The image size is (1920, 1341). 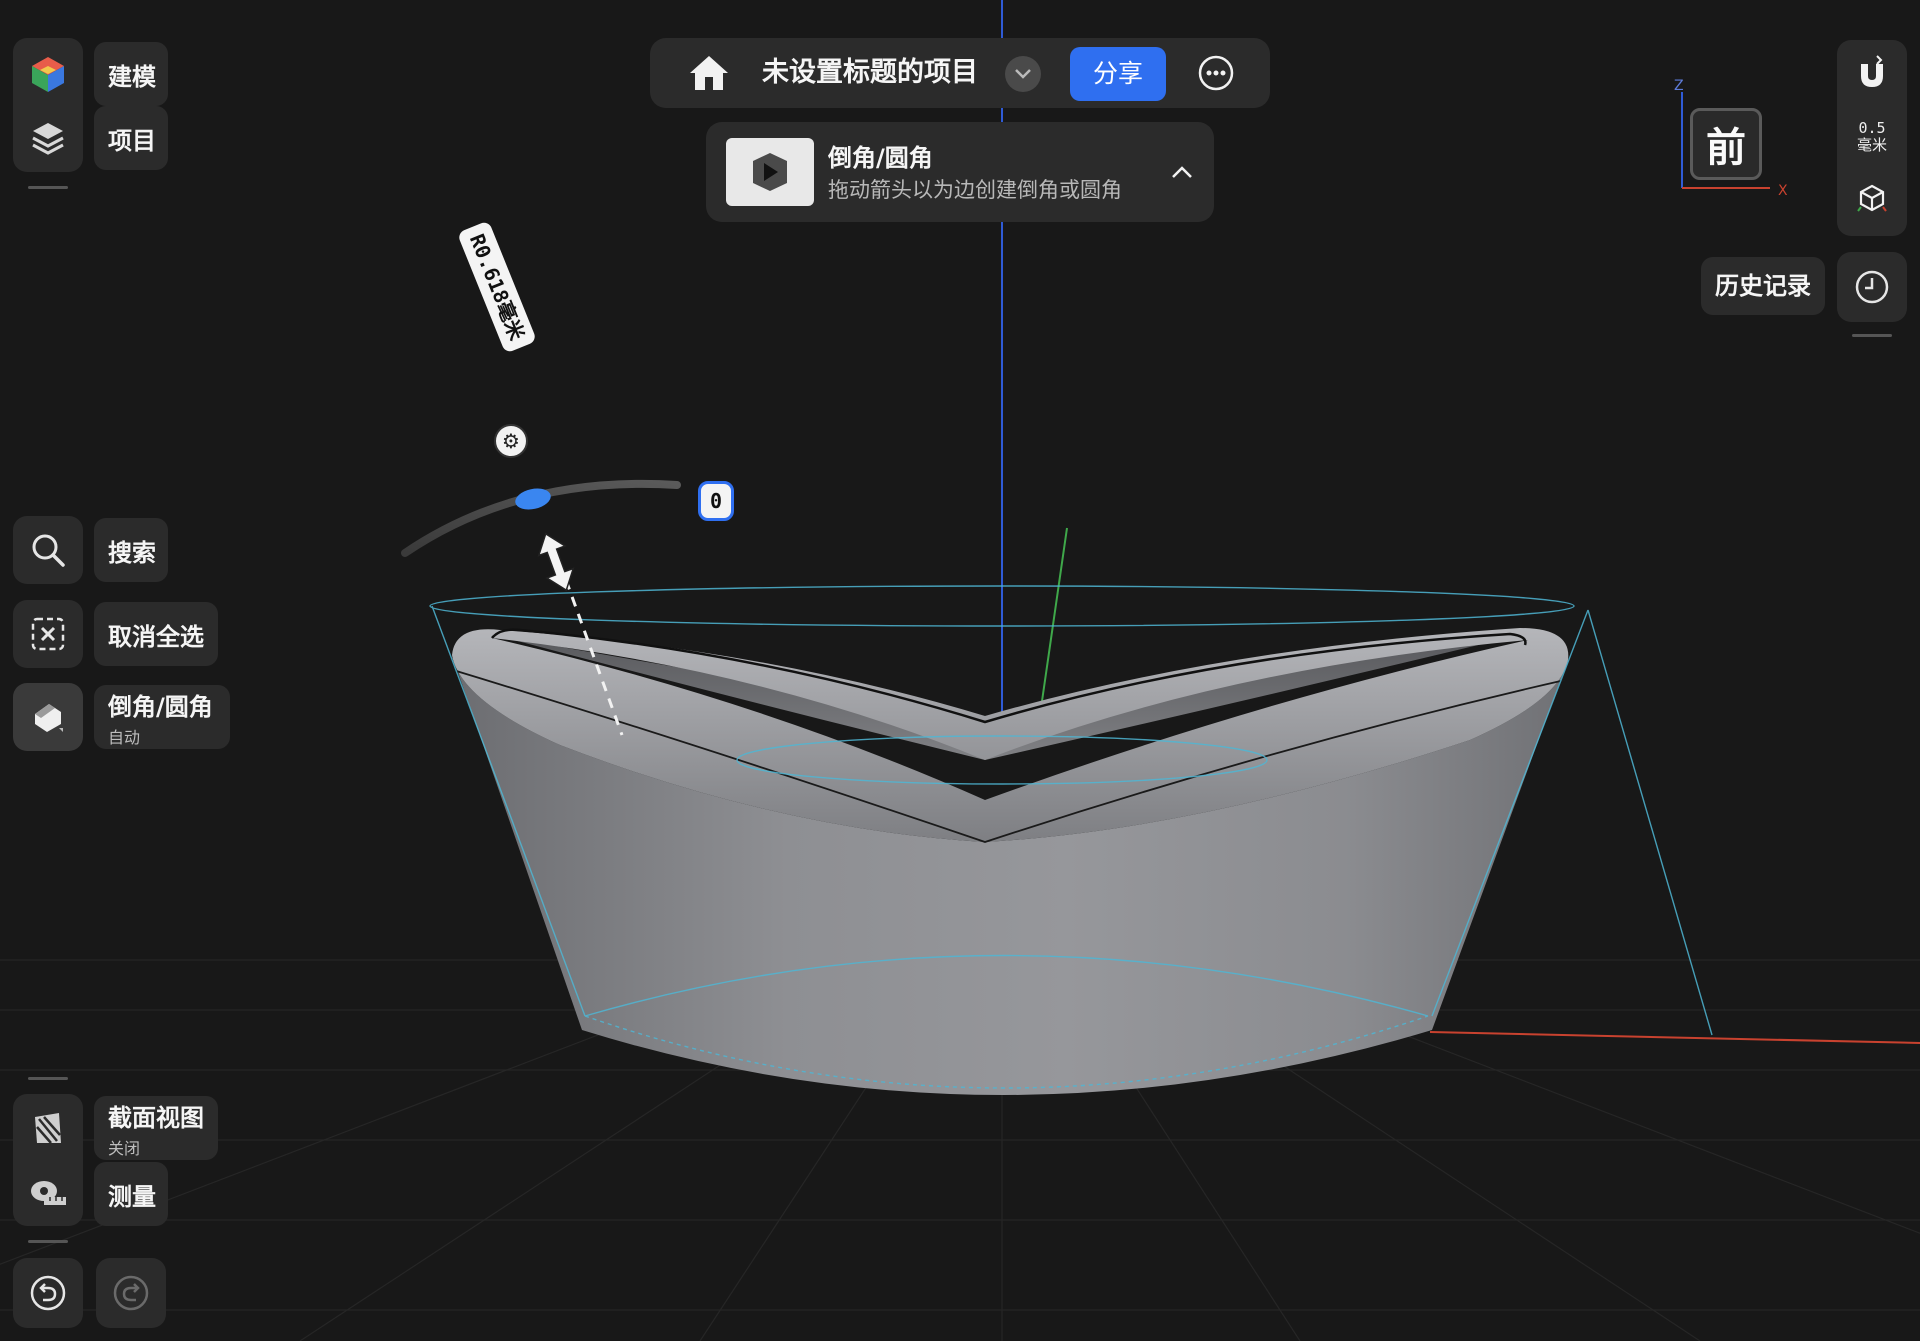 I want to click on modeling-label: 建模, so click(x=132, y=76).